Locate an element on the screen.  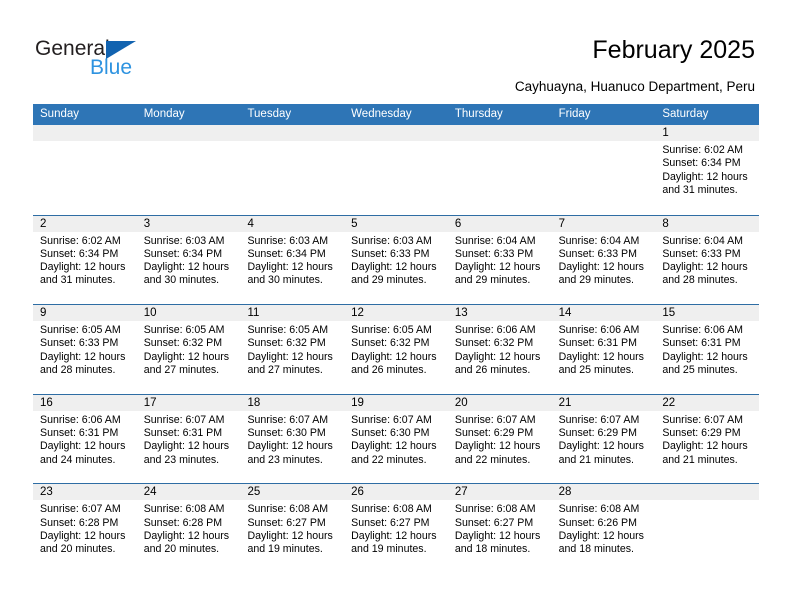
daylight-text: Daylight: 12 hours and 22 minutes. is located at coordinates (394, 453).